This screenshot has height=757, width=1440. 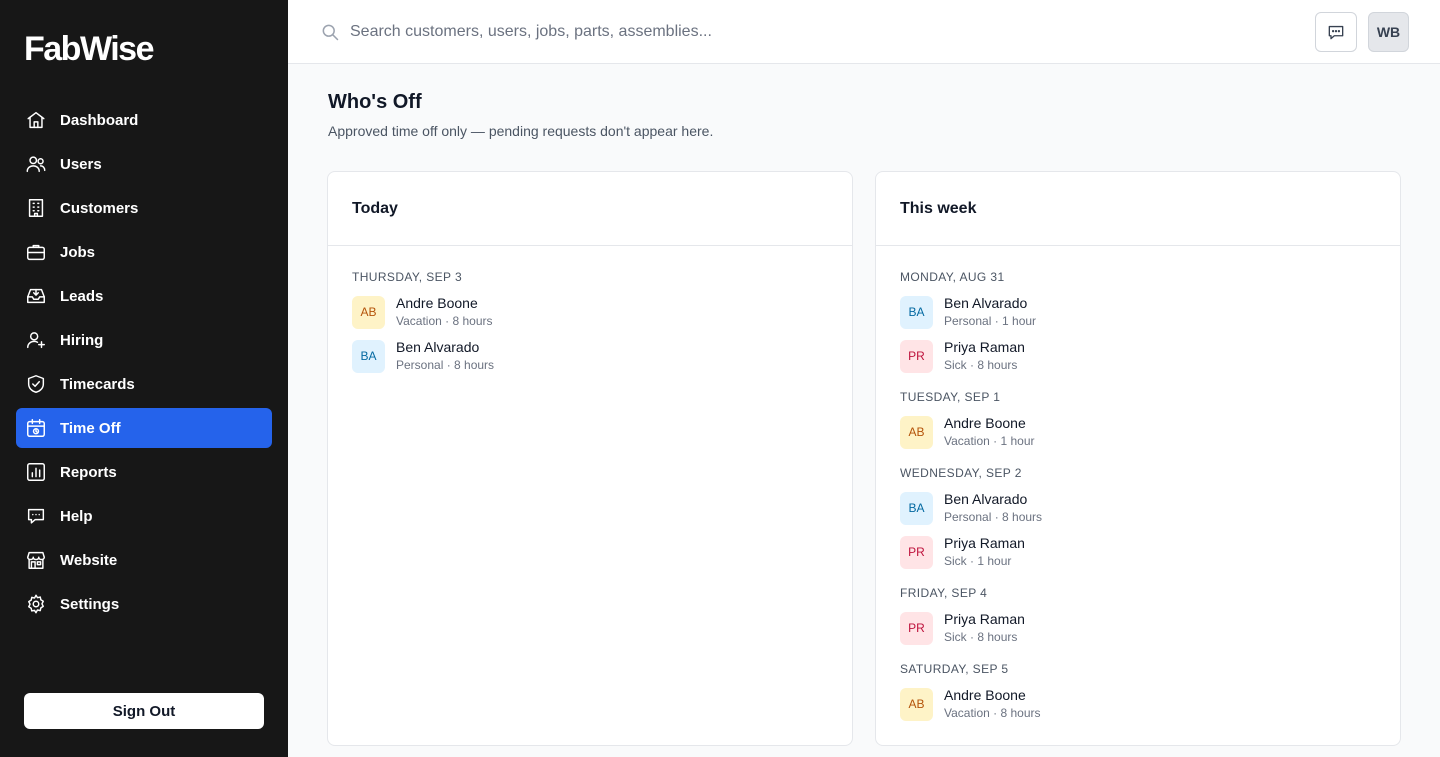 What do you see at coordinates (36, 472) in the screenshot?
I see `bar-chart-icon` at bounding box center [36, 472].